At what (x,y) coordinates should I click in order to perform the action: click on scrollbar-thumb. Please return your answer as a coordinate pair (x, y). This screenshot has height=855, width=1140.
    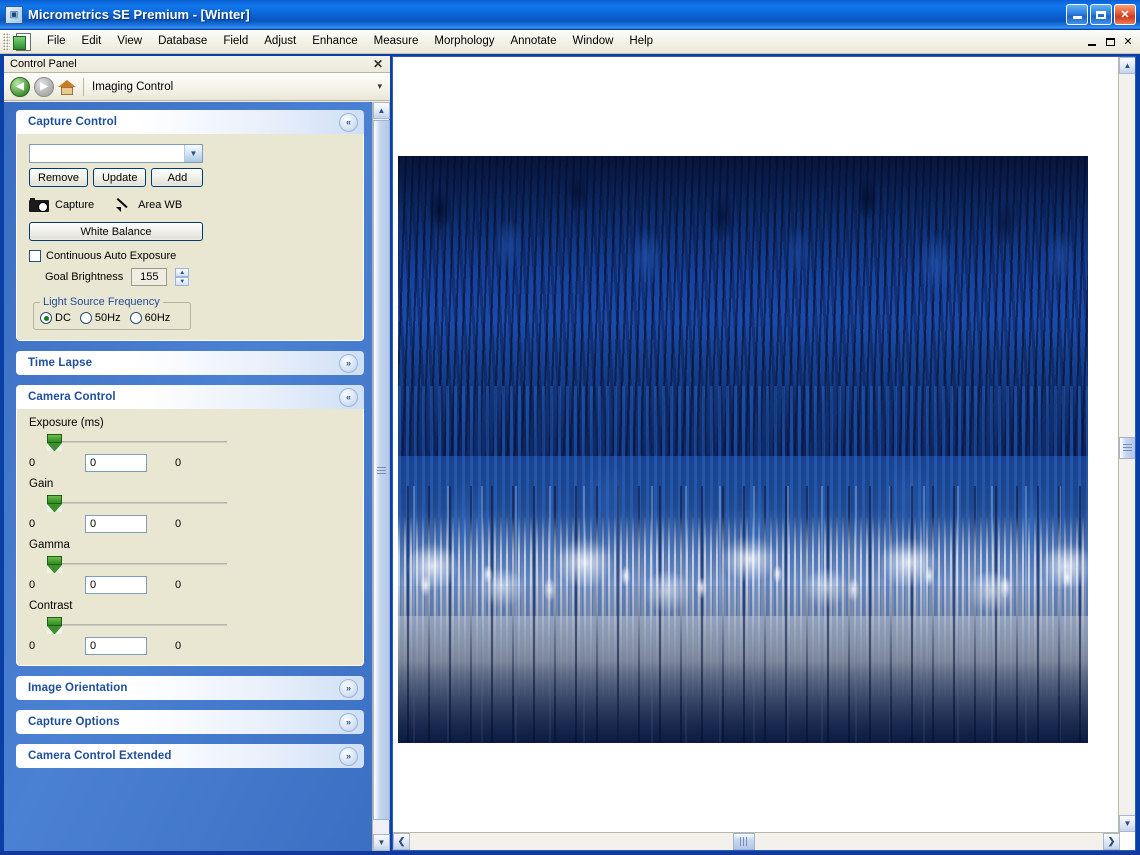
    Looking at the image, I should click on (381, 470).